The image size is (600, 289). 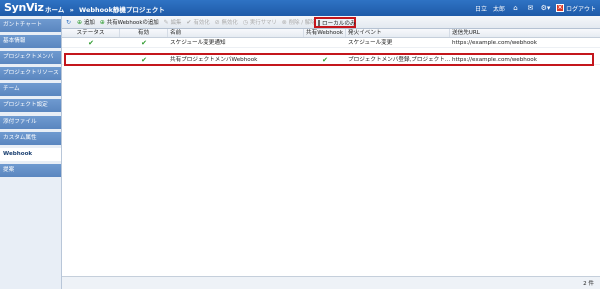 I want to click on sidebar-item-proposal: 提案, so click(x=30, y=170).